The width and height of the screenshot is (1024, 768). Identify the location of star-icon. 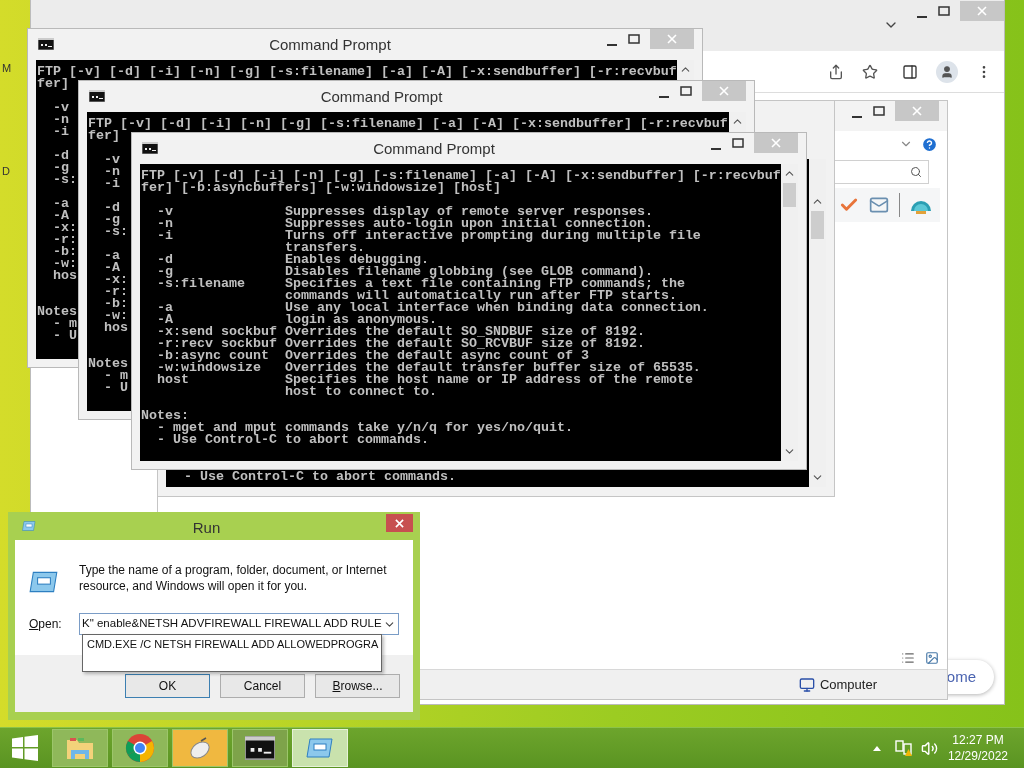
(870, 71).